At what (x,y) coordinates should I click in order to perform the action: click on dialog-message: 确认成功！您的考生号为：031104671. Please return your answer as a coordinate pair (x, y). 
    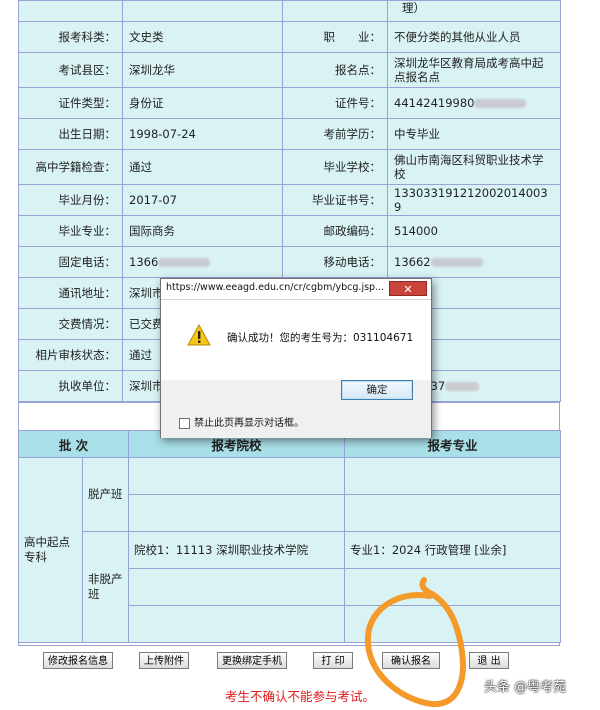
    Looking at the image, I should click on (320, 338).